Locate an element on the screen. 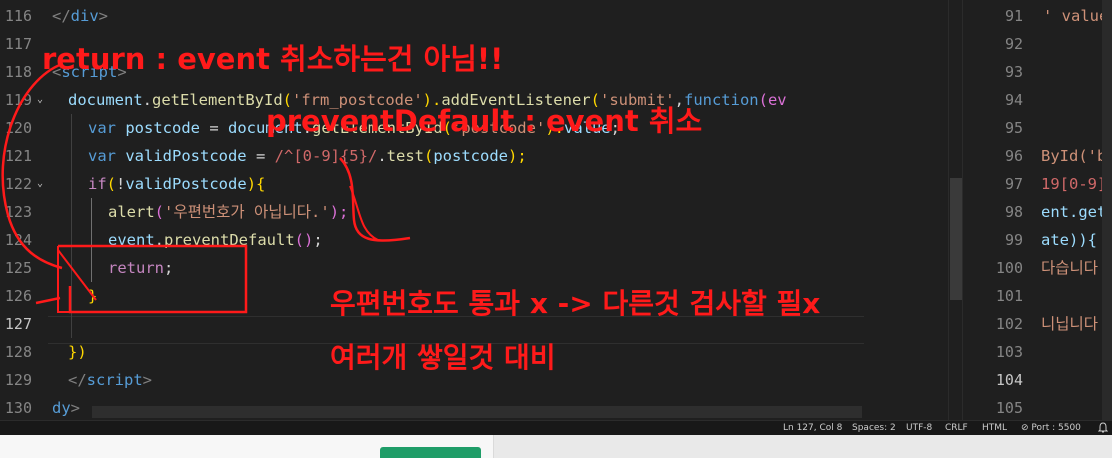  line-number-active: 104 is located at coordinates (1009, 380).